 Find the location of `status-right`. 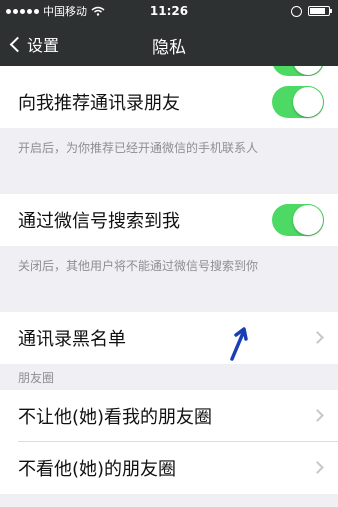

status-right is located at coordinates (311, 11).